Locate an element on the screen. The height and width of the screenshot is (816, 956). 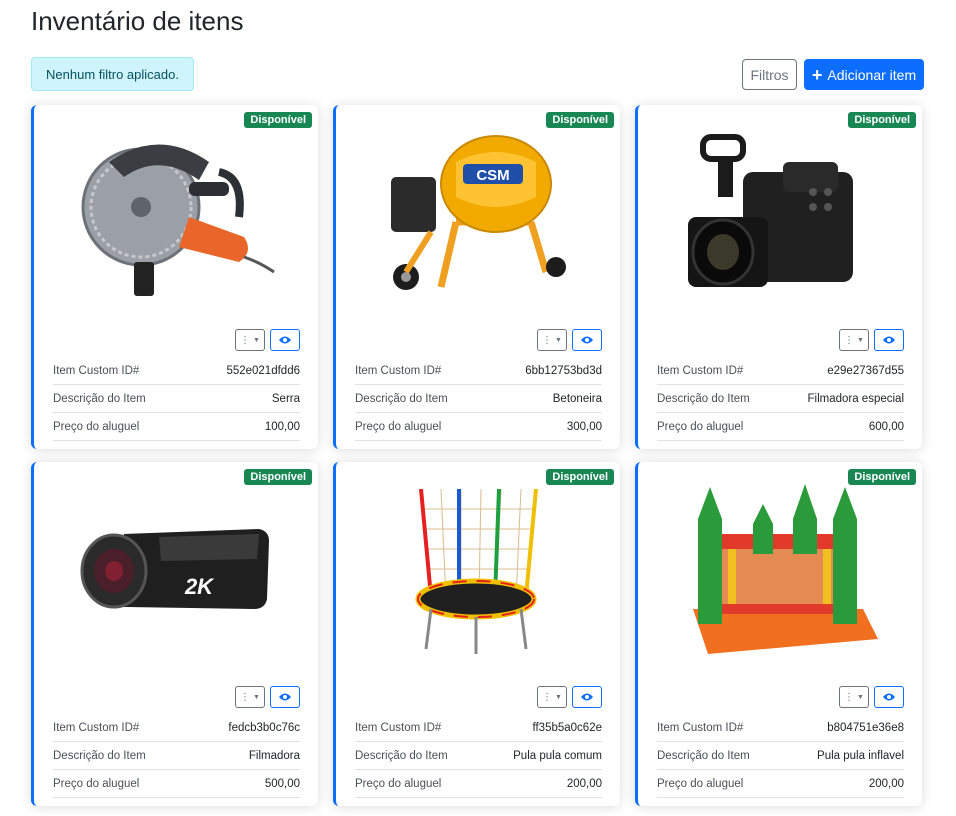
add-item-label: Adicionar item is located at coordinates (872, 74).